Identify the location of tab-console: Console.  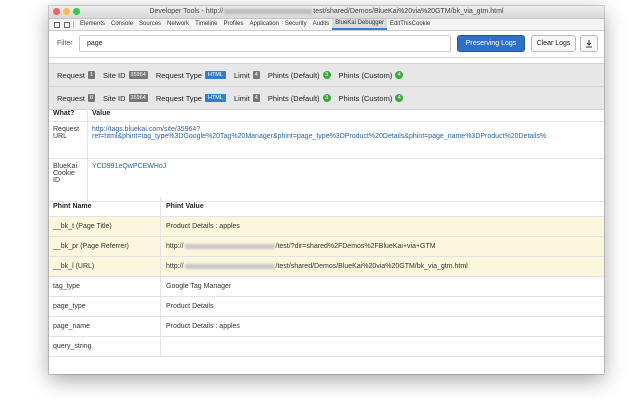
(122, 24).